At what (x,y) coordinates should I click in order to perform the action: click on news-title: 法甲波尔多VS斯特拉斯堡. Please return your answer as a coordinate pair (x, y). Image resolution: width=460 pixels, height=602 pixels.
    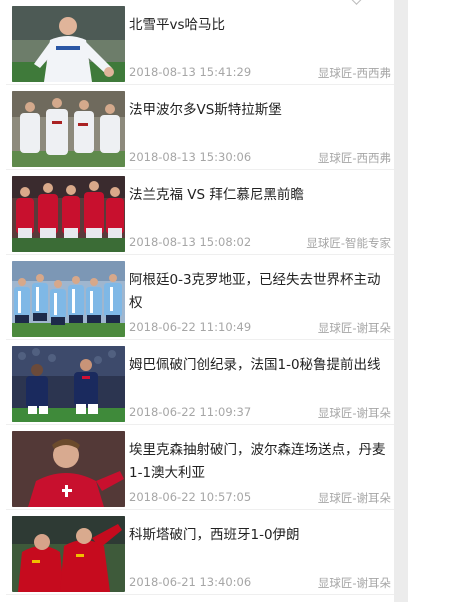
    Looking at the image, I should click on (260, 110).